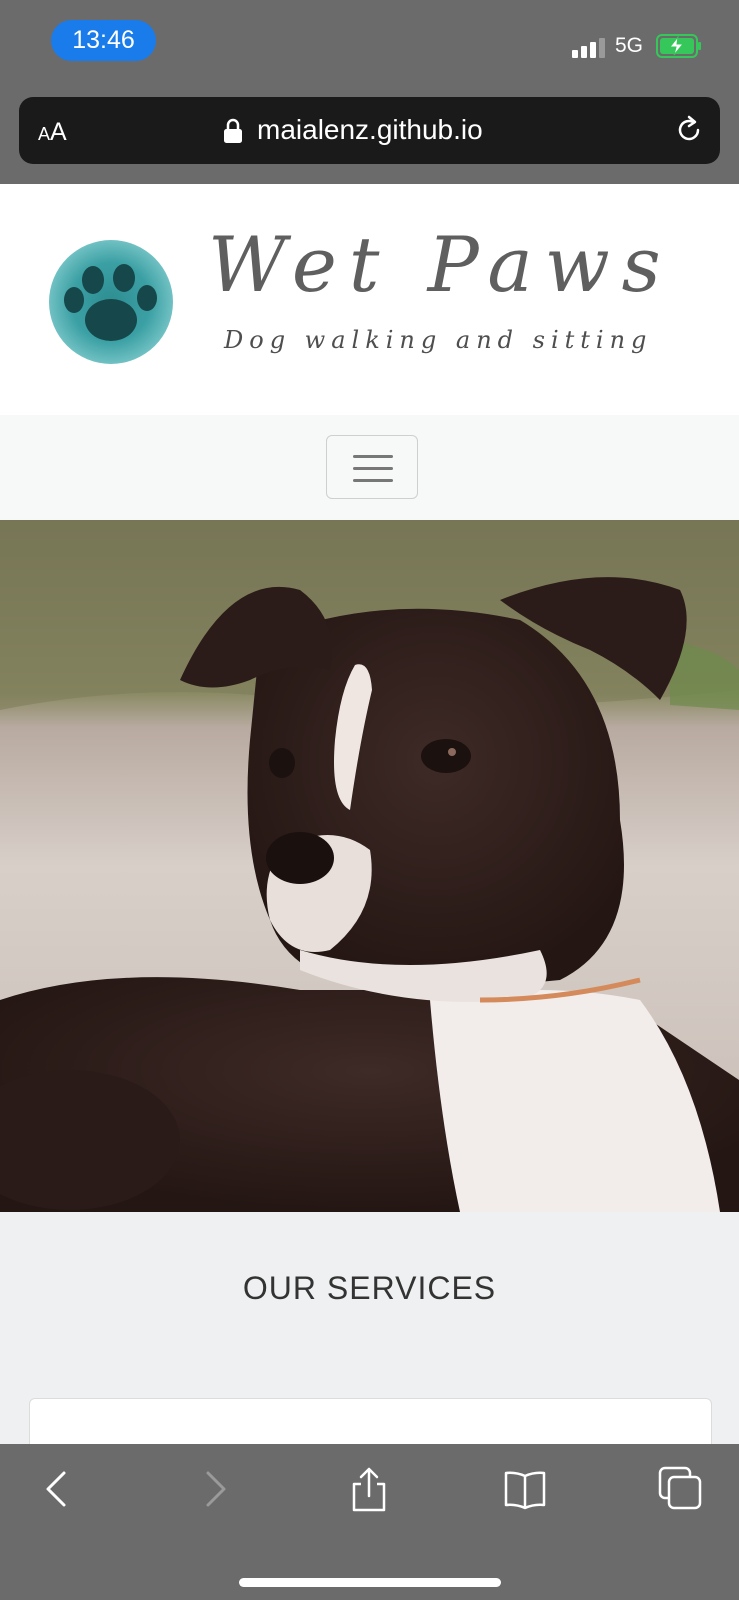  I want to click on navigation-bar, so click(369, 467).